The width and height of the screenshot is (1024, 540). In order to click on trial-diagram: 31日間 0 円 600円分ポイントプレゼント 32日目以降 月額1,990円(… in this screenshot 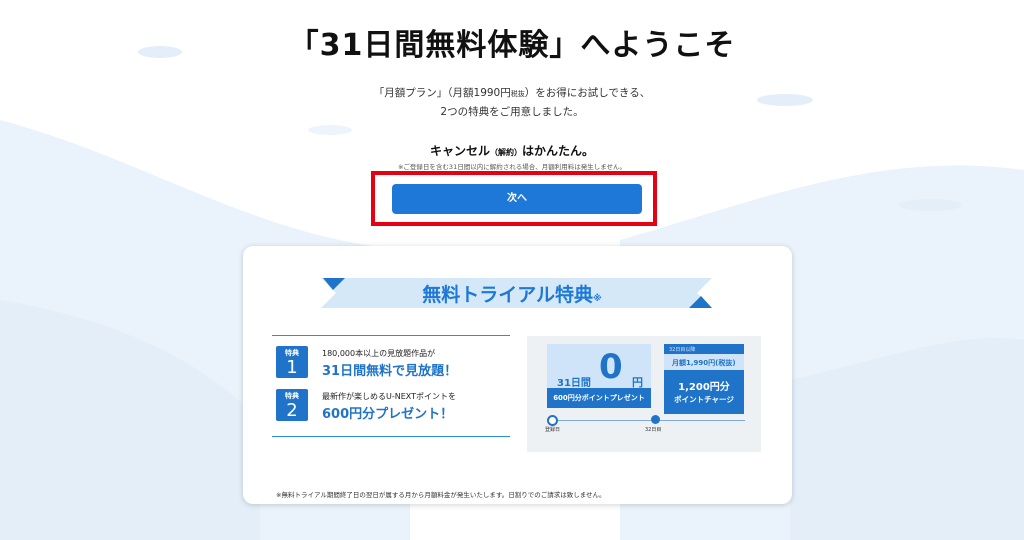, I will do `click(644, 394)`.